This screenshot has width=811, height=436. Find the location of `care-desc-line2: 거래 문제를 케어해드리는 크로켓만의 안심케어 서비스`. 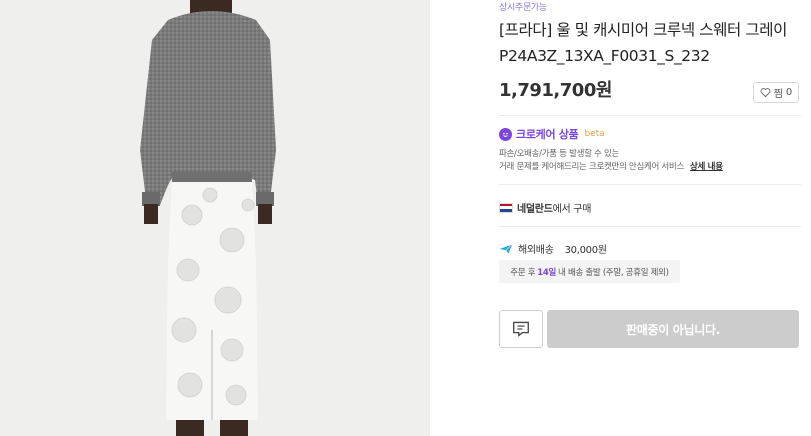

care-desc-line2: 거래 문제를 케어해드리는 크로켓만의 안심케어 서비스 is located at coordinates (591, 167).